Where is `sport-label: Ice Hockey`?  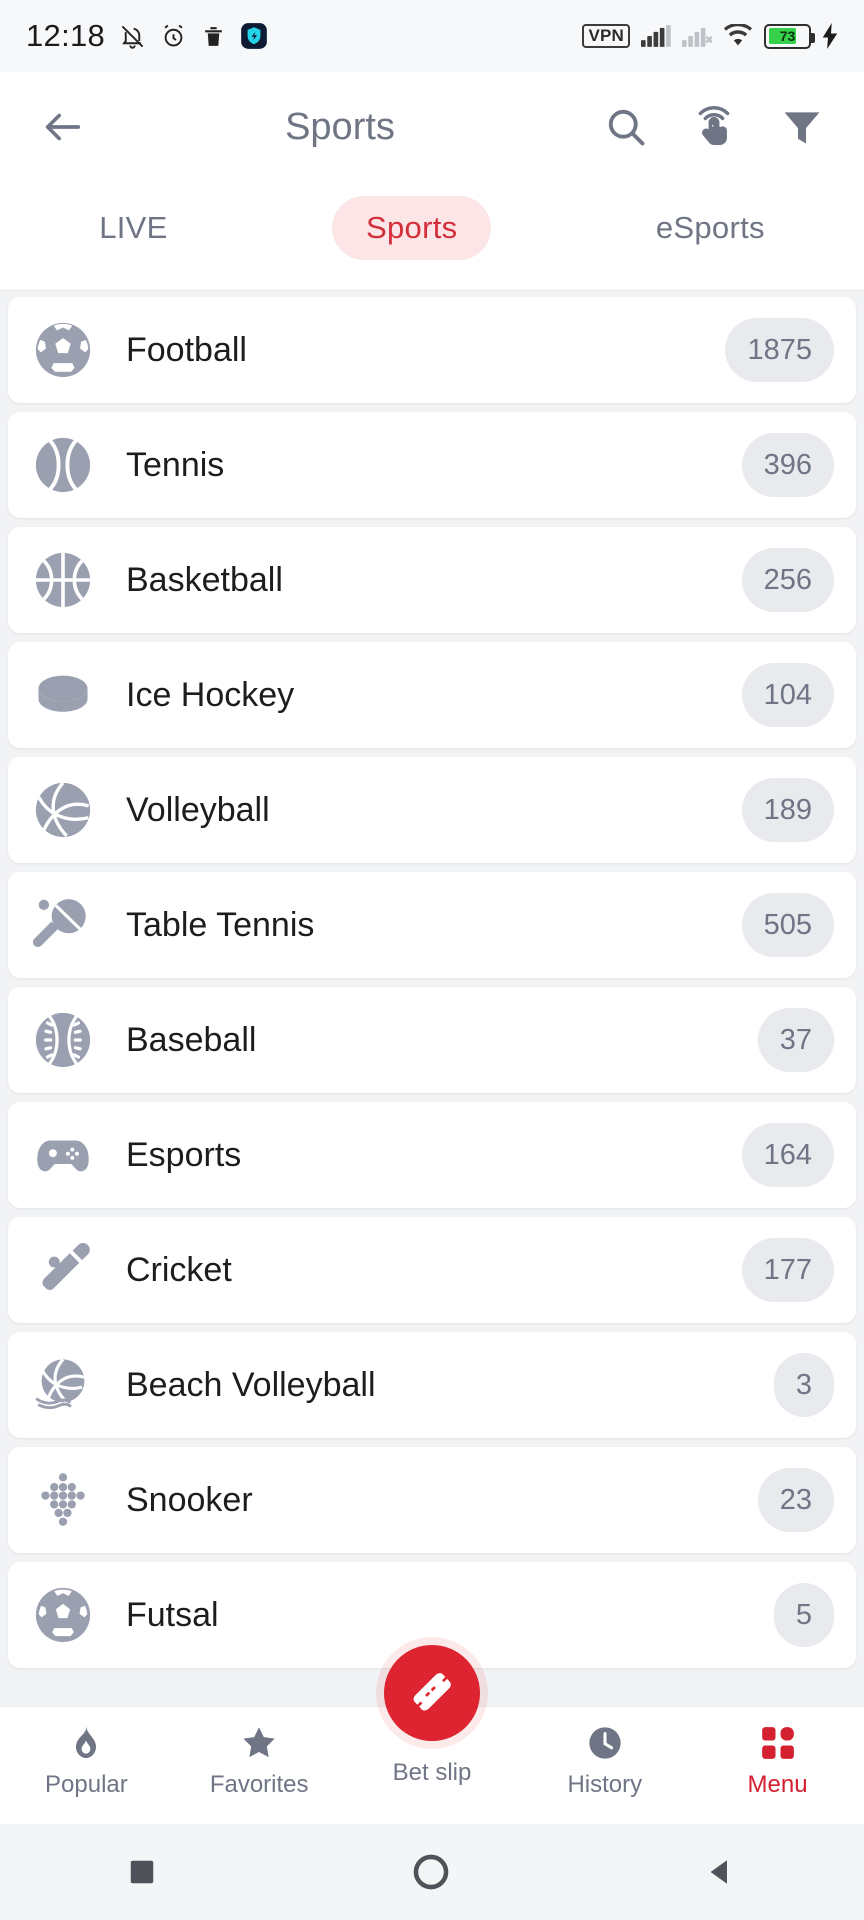
sport-label: Ice Hockey is located at coordinates (210, 694).